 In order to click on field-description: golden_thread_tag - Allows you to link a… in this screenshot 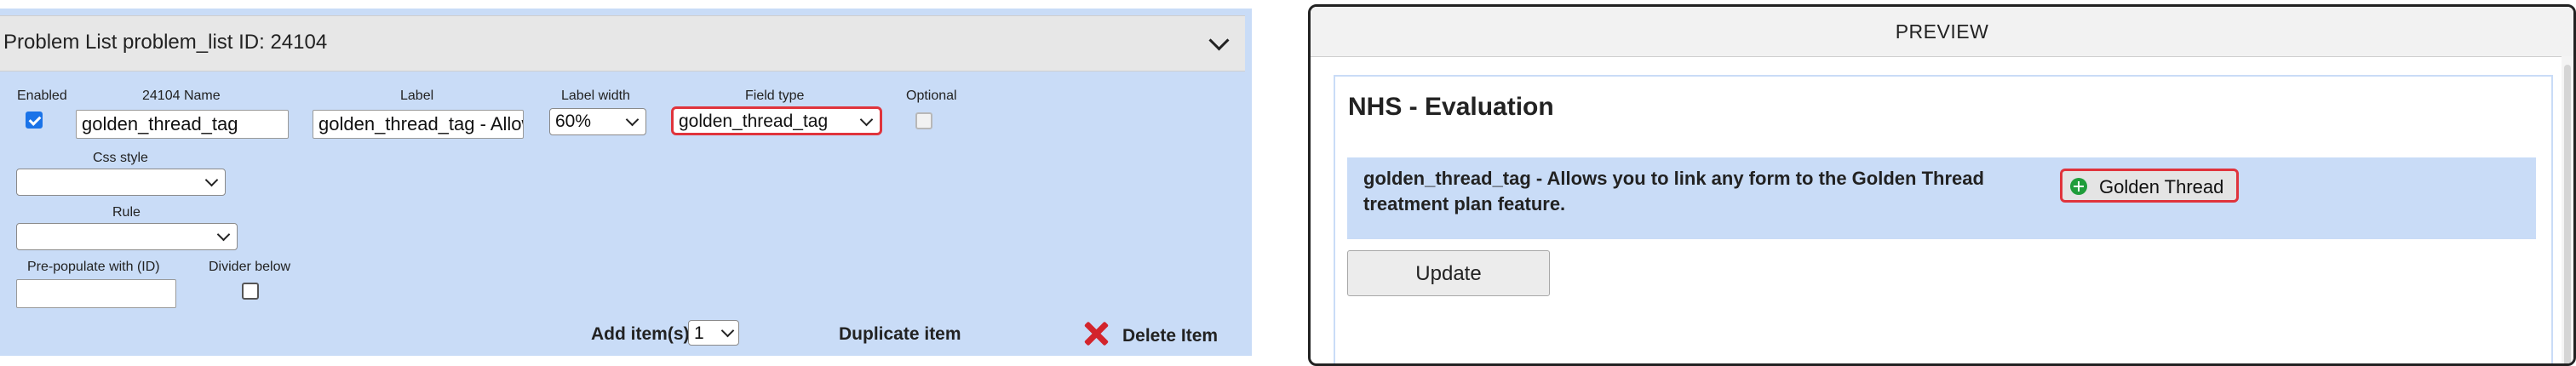, I will do `click(1673, 191)`.